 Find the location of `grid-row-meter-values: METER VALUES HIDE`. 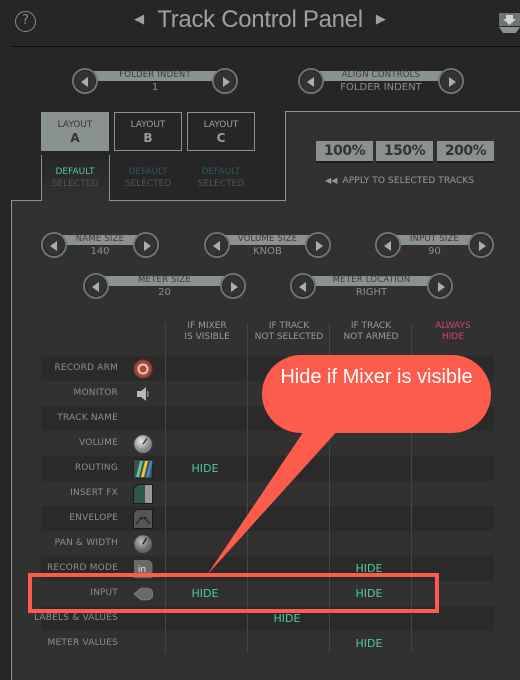

grid-row-meter-values: METER VALUES HIDE is located at coordinates (267, 643).